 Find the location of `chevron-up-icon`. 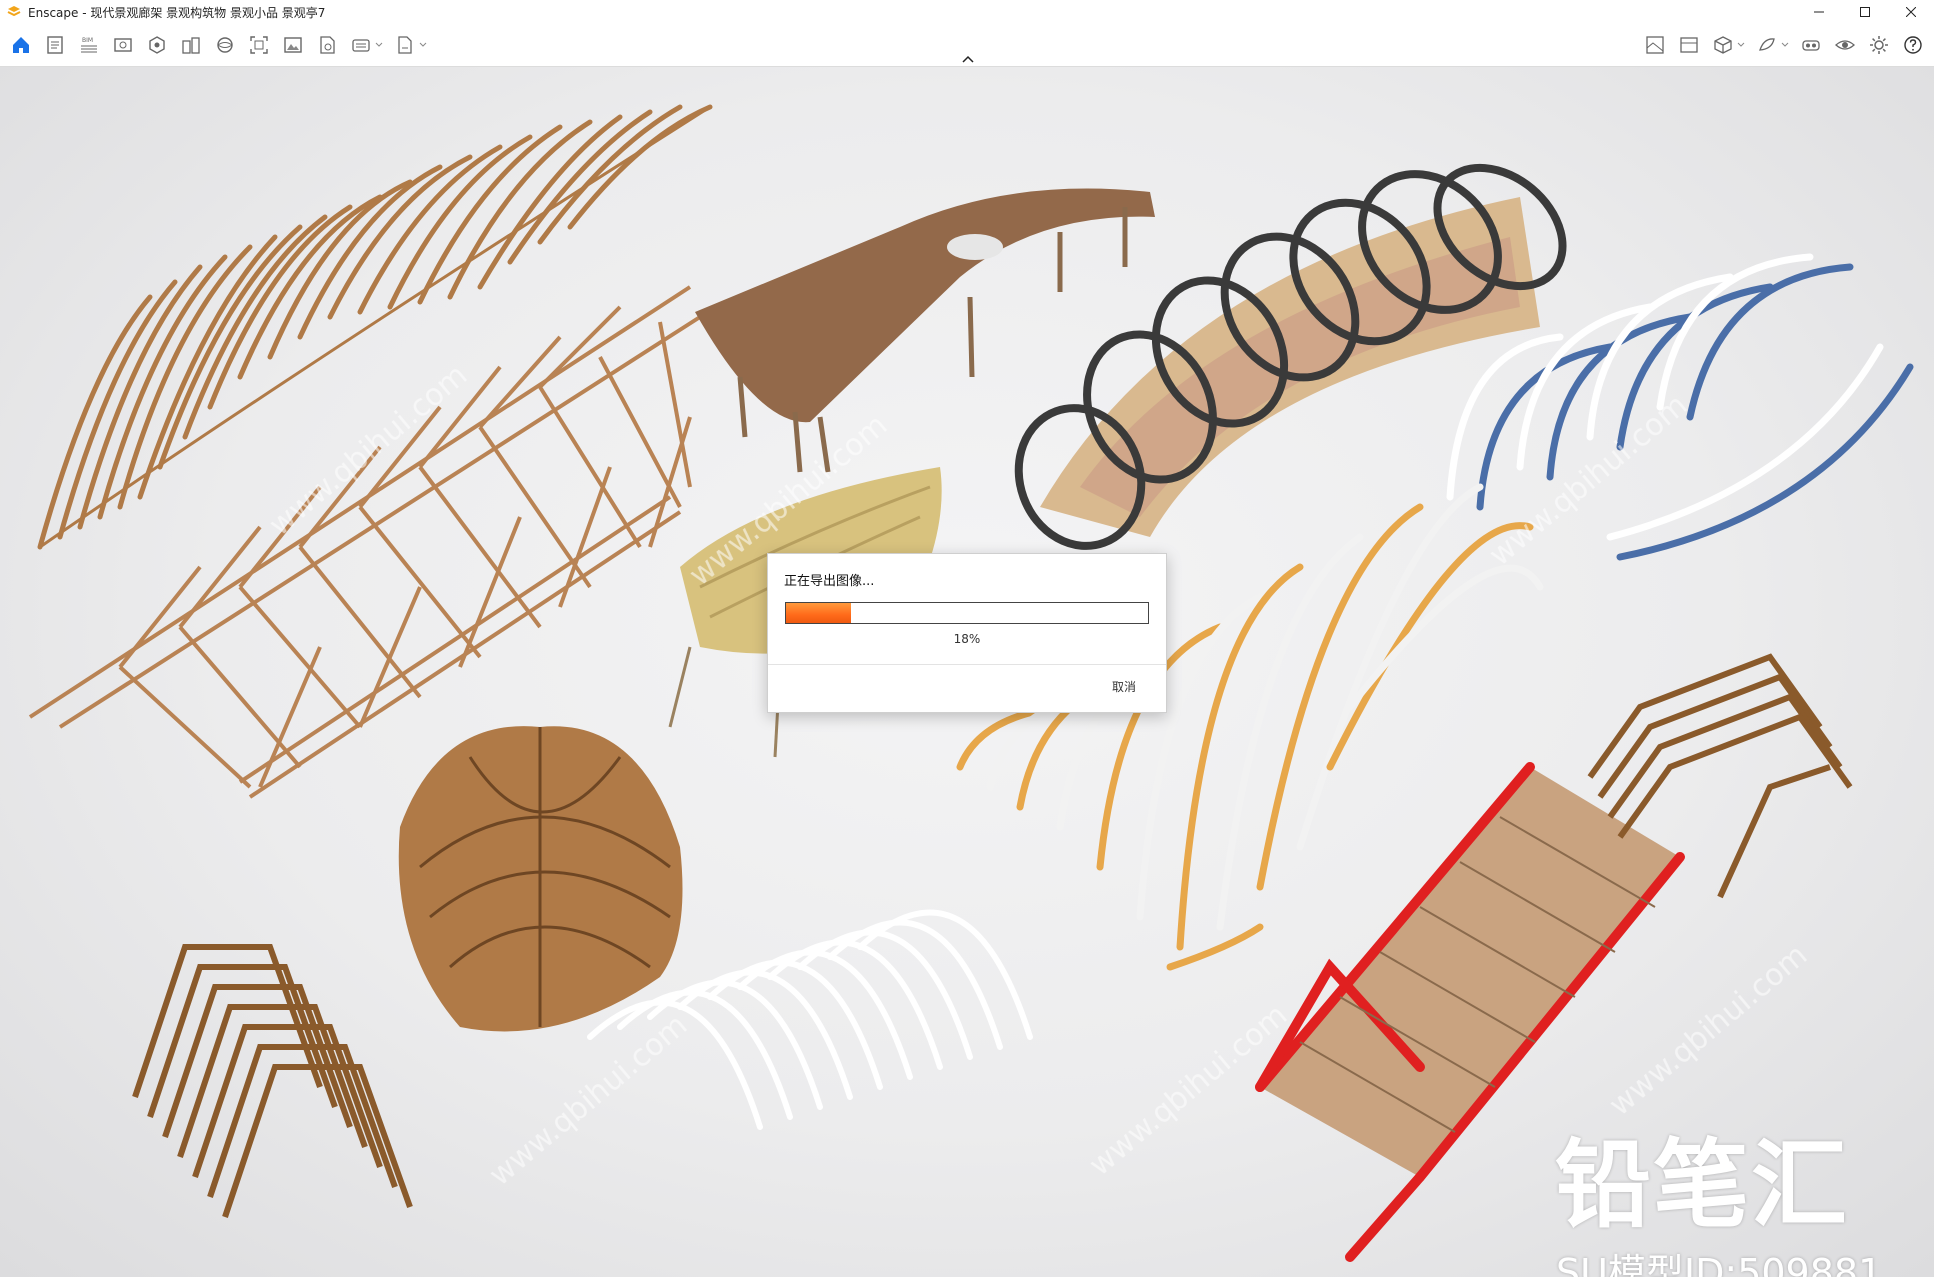

chevron-up-icon is located at coordinates (968, 59).